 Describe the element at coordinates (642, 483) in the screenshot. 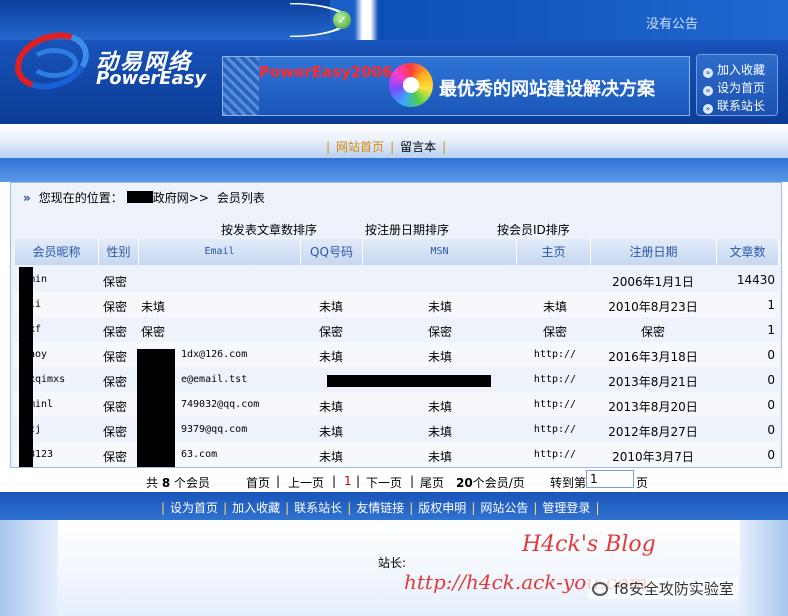

I see `jump-suffix: 页` at that location.